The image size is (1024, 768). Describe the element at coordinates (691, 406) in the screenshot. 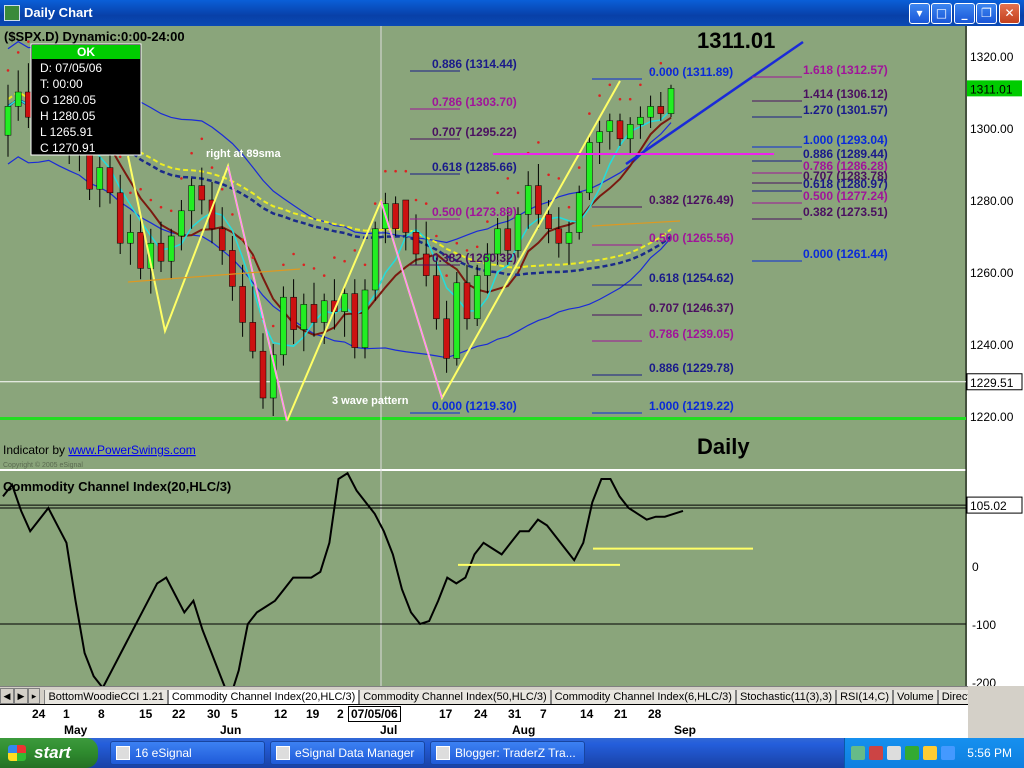

I see `fib-label: 1.000 (1219.22)` at that location.